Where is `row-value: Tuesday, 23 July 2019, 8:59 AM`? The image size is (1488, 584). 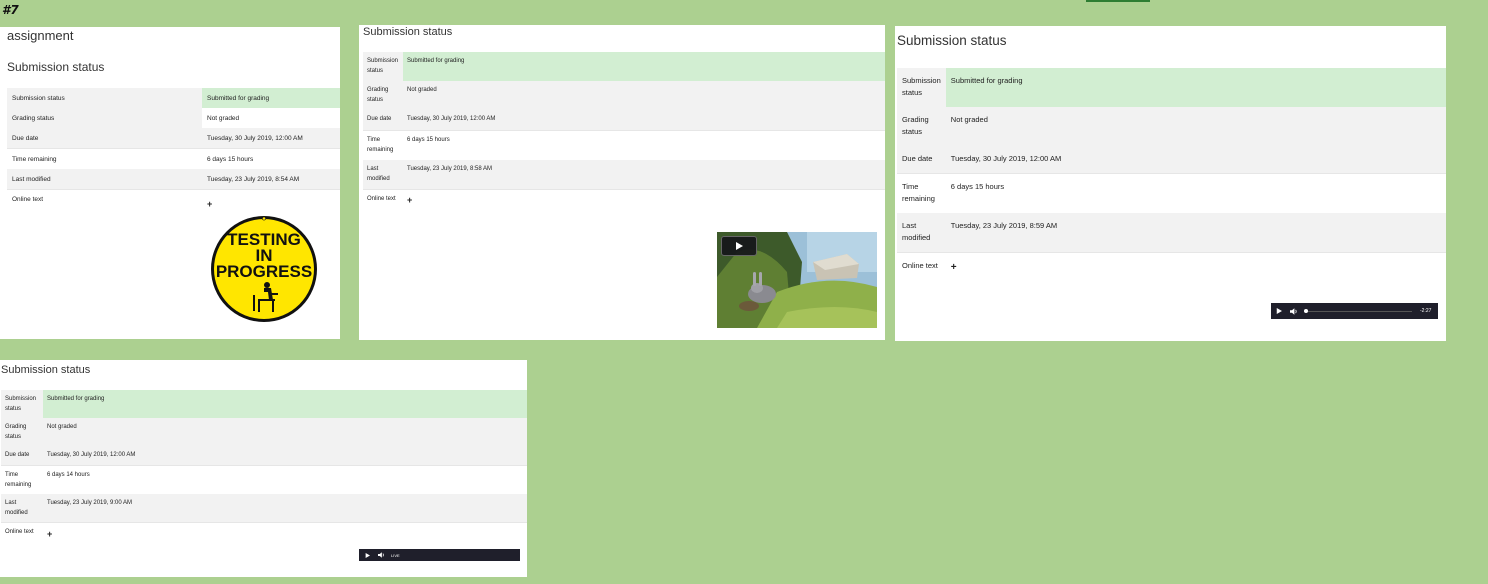 row-value: Tuesday, 23 July 2019, 8:59 AM is located at coordinates (1195, 233).